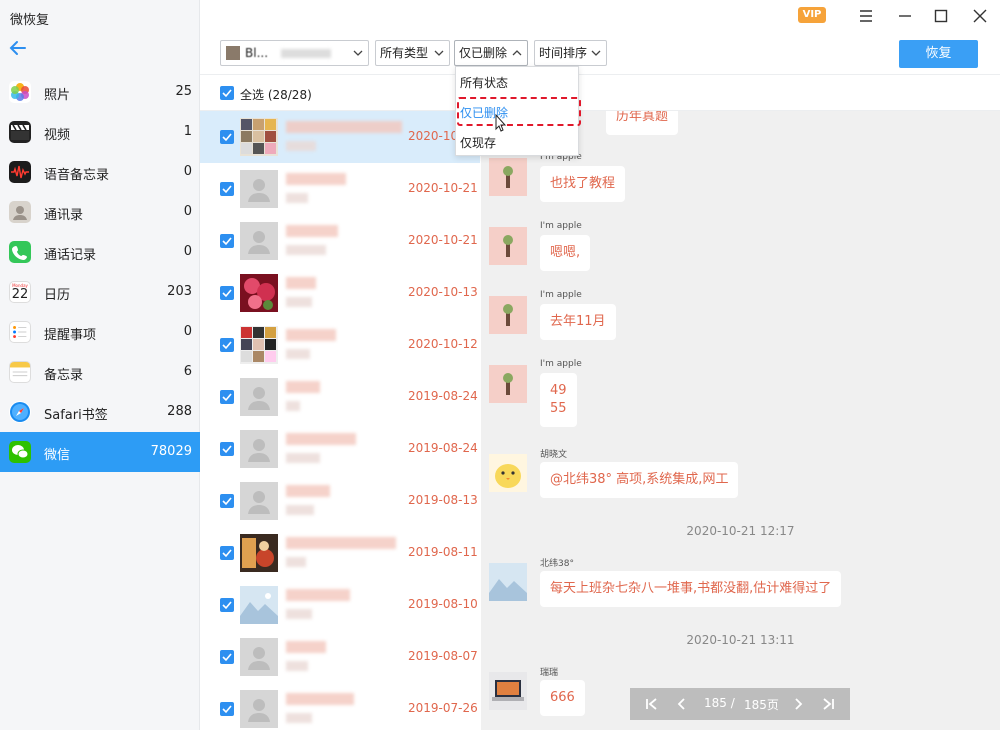  I want to click on sidebar-item-reminders: 提醒事项 0, so click(100, 332).